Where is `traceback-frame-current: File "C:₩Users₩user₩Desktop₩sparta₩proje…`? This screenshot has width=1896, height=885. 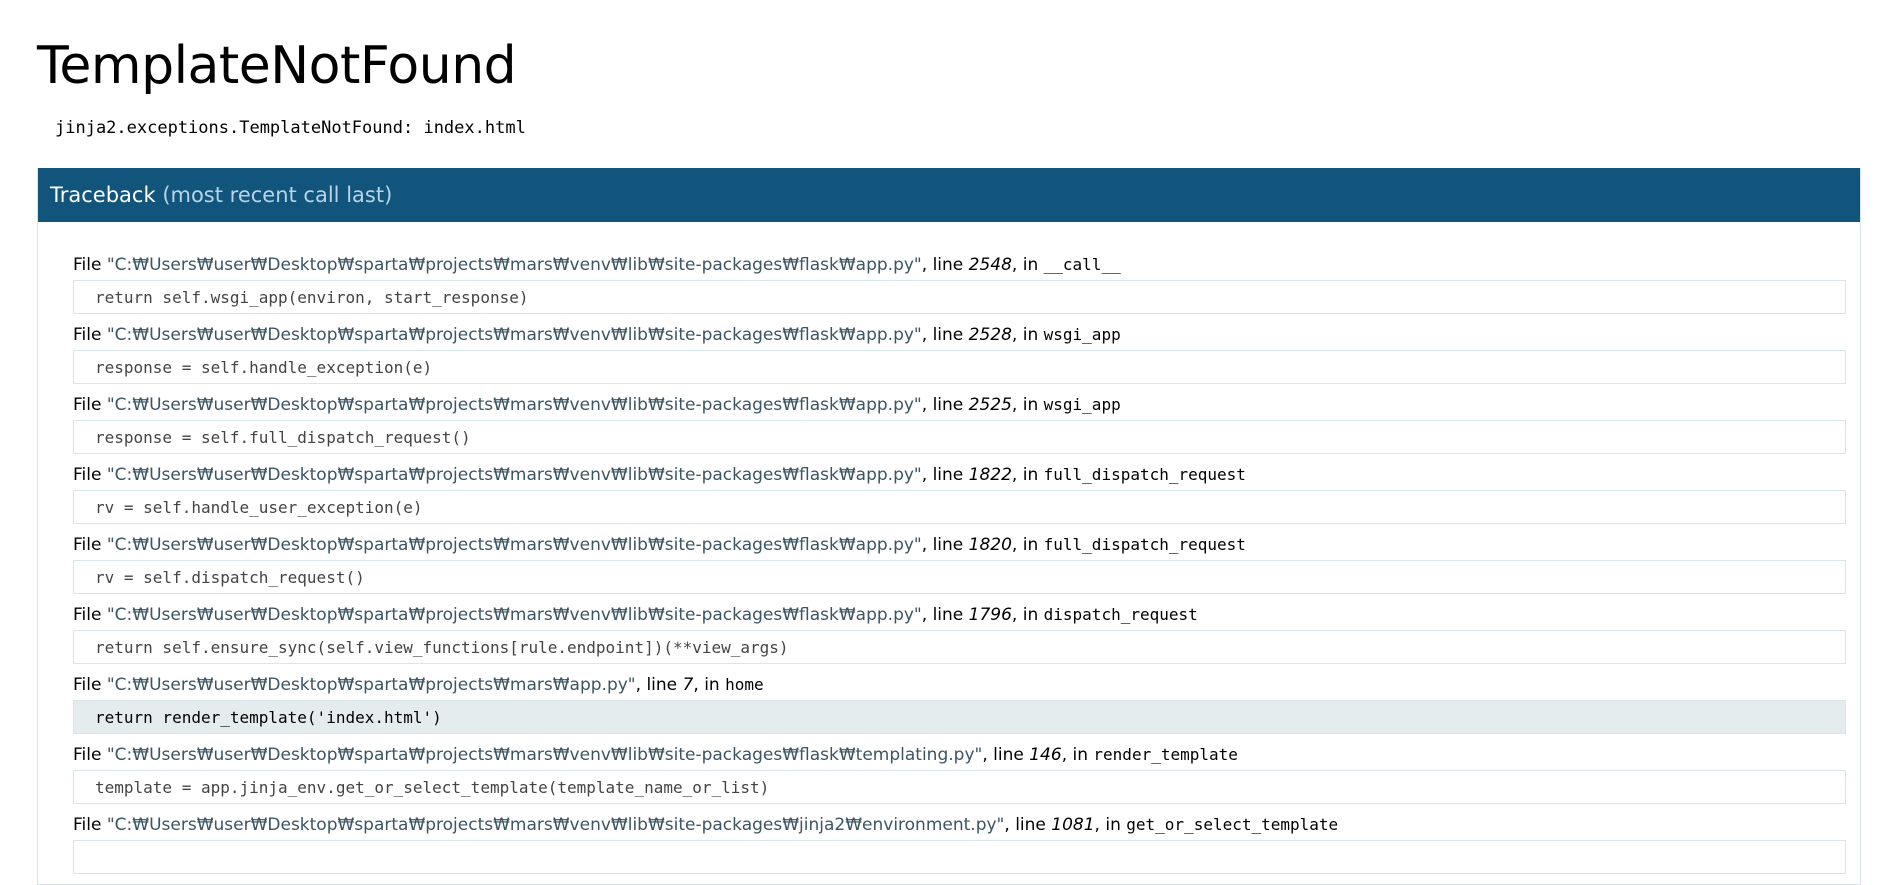 traceback-frame-current: File "C:₩Users₩user₩Desktop₩sparta₩proje… is located at coordinates (959, 704).